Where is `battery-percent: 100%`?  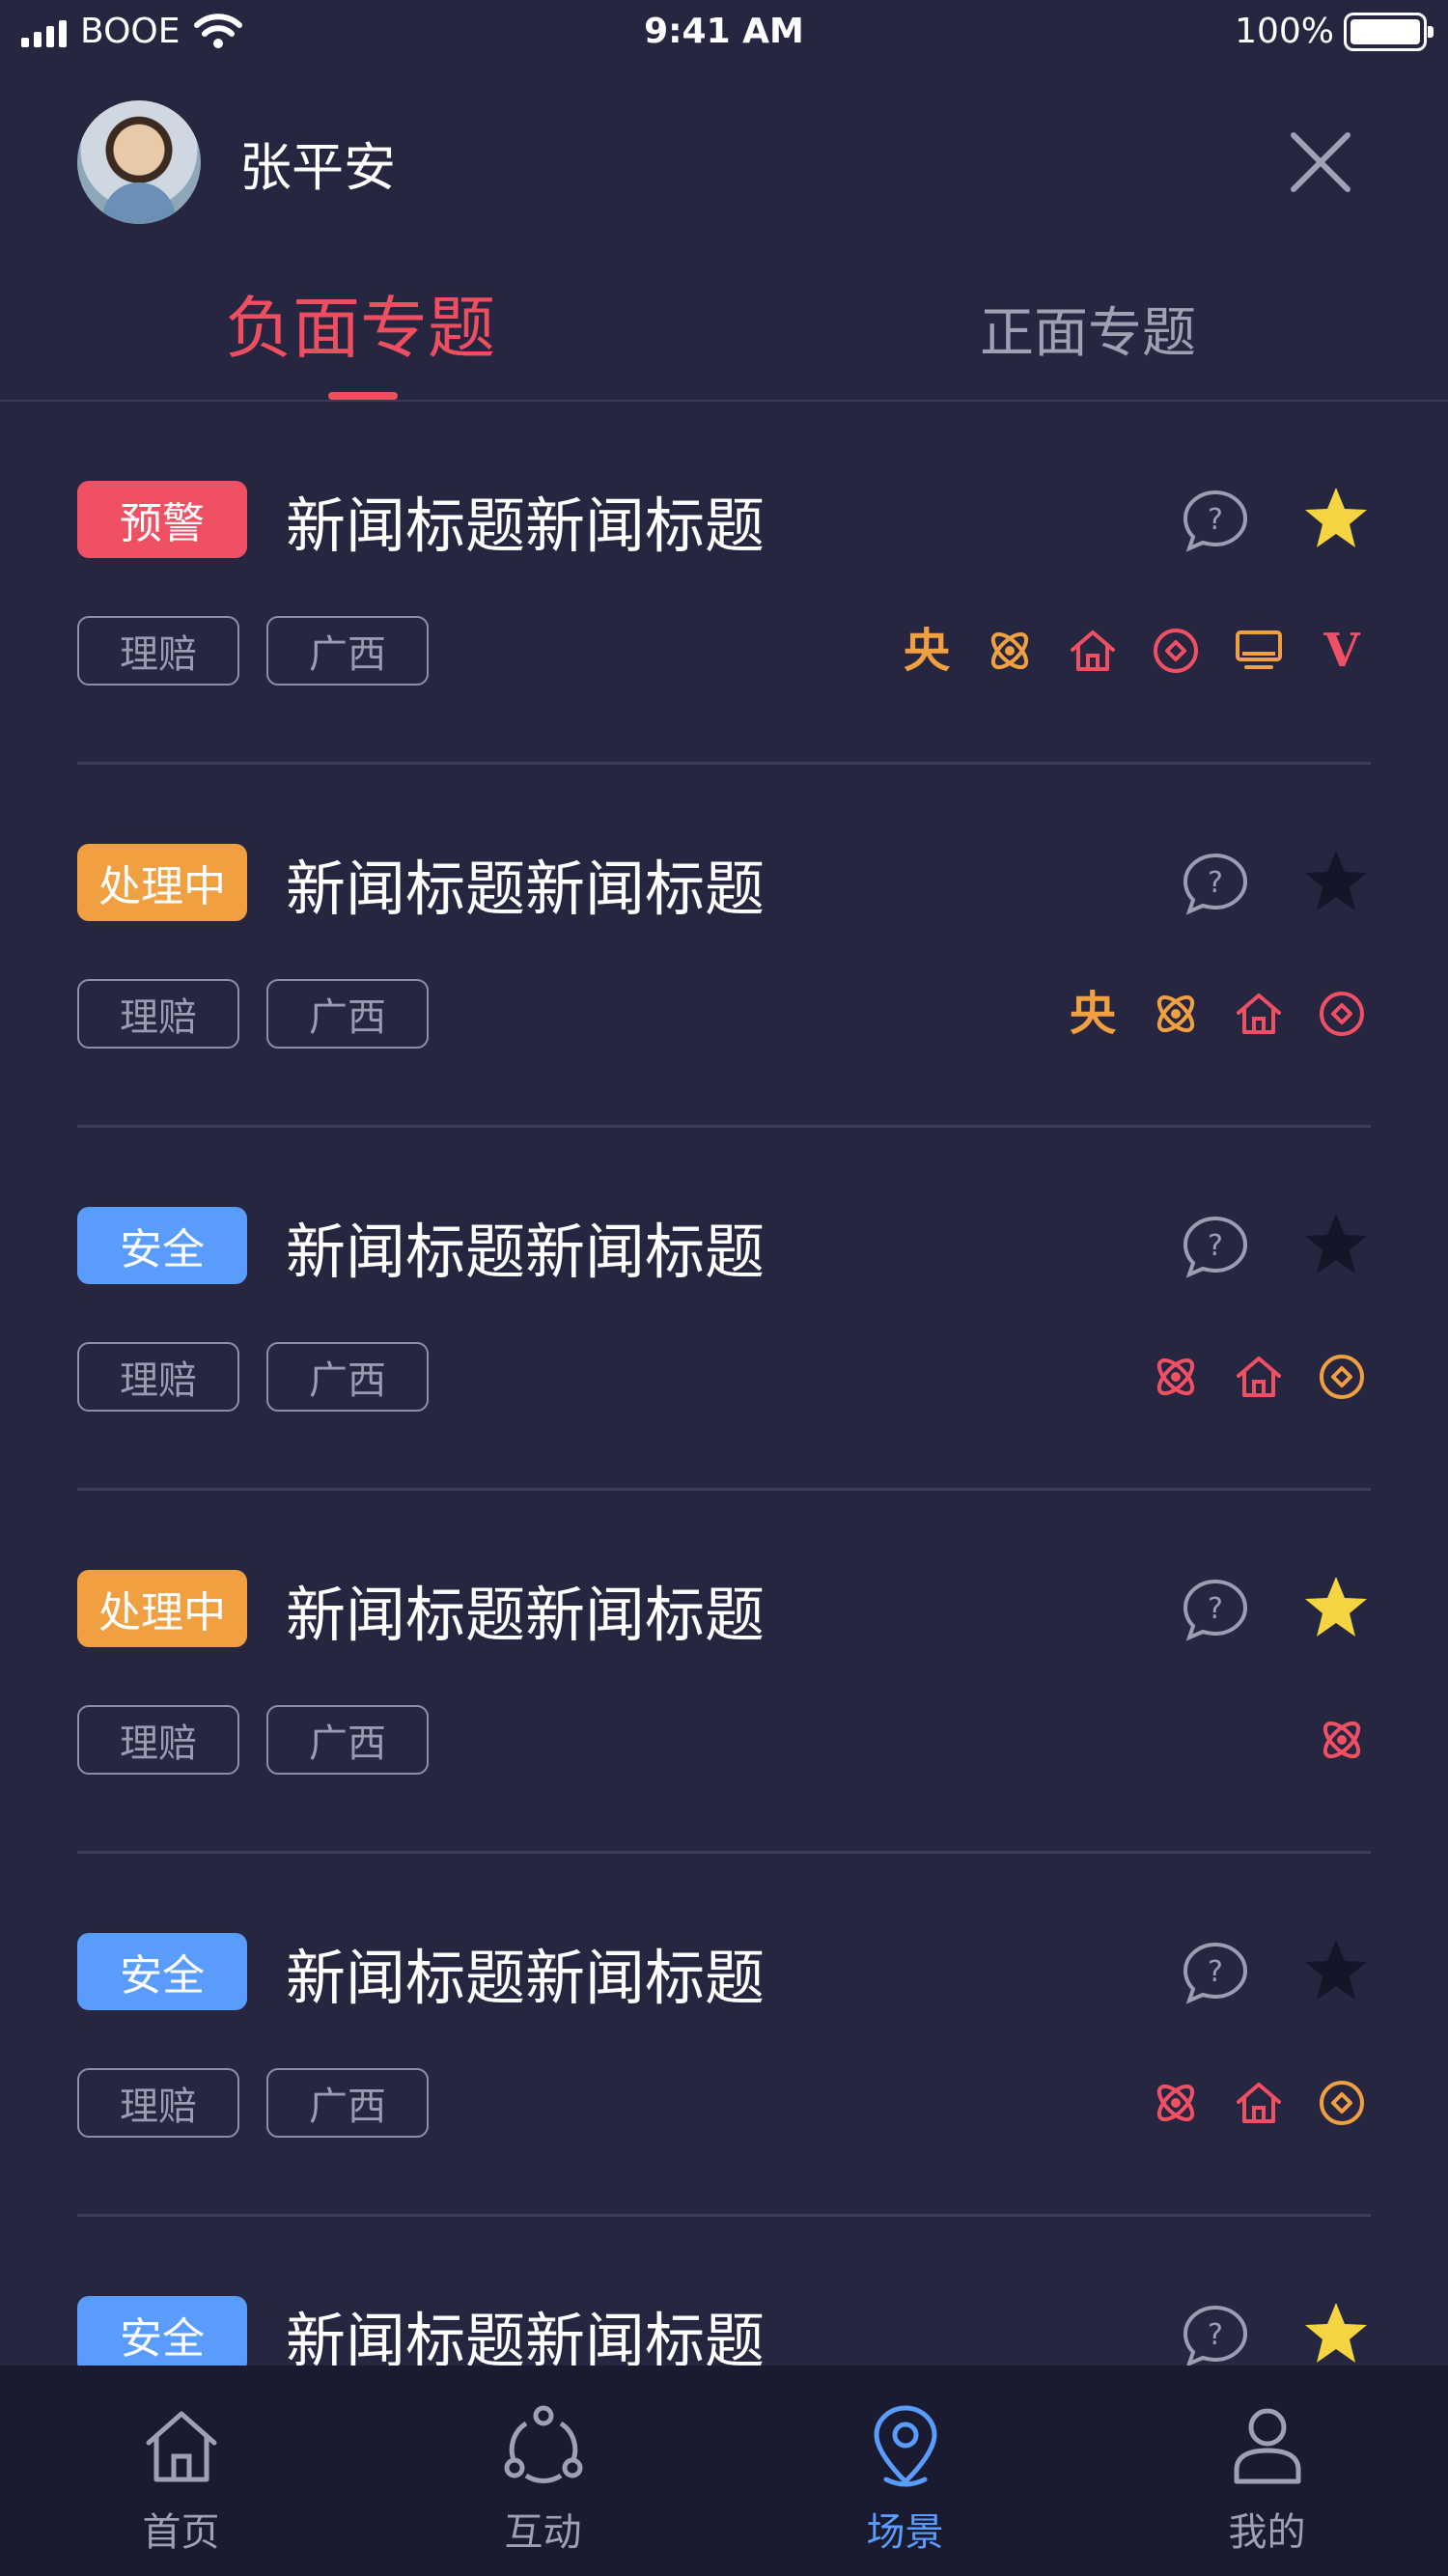 battery-percent: 100% is located at coordinates (1284, 31).